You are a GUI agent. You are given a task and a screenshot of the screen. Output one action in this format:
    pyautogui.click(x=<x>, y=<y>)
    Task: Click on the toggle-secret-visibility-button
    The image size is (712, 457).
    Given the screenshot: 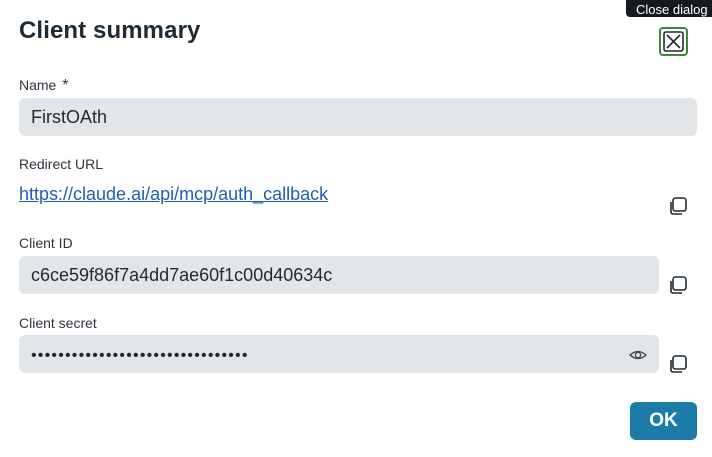 What is the action you would take?
    pyautogui.click(x=638, y=355)
    